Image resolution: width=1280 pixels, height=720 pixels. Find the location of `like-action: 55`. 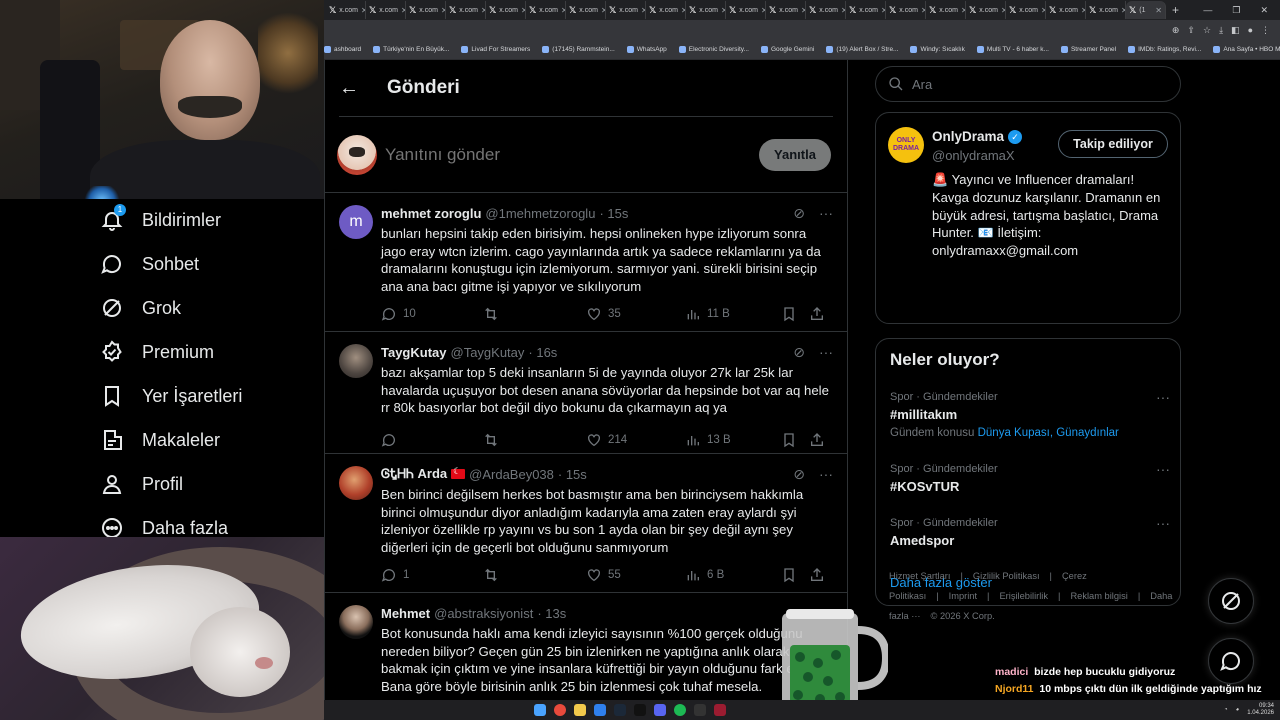

like-action: 55 is located at coordinates (635, 575).